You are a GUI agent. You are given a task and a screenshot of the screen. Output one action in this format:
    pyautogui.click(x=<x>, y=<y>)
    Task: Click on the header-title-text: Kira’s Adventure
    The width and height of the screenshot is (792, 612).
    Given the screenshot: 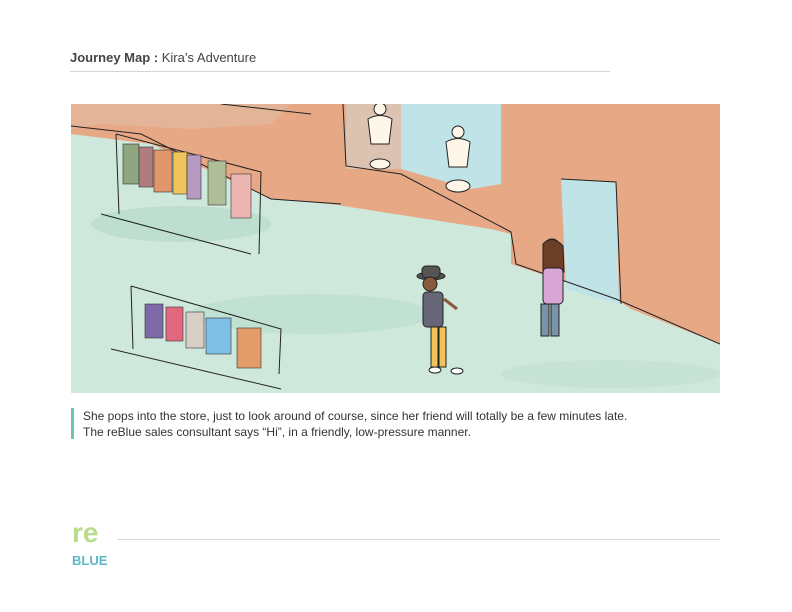 What is the action you would take?
    pyautogui.click(x=209, y=57)
    